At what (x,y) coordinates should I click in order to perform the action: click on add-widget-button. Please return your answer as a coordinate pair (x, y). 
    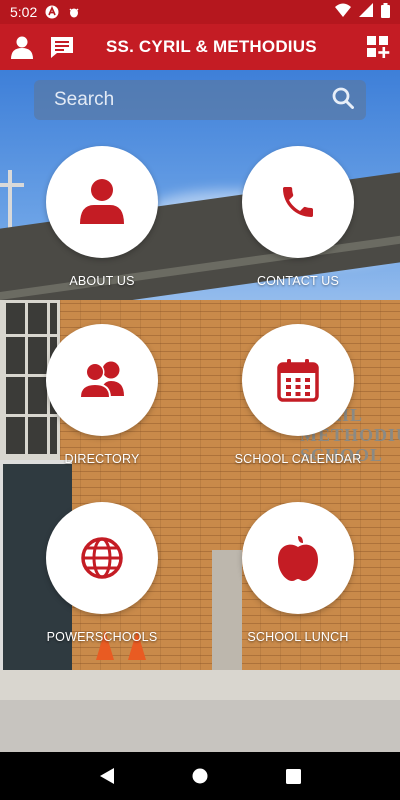
    Looking at the image, I should click on (378, 47).